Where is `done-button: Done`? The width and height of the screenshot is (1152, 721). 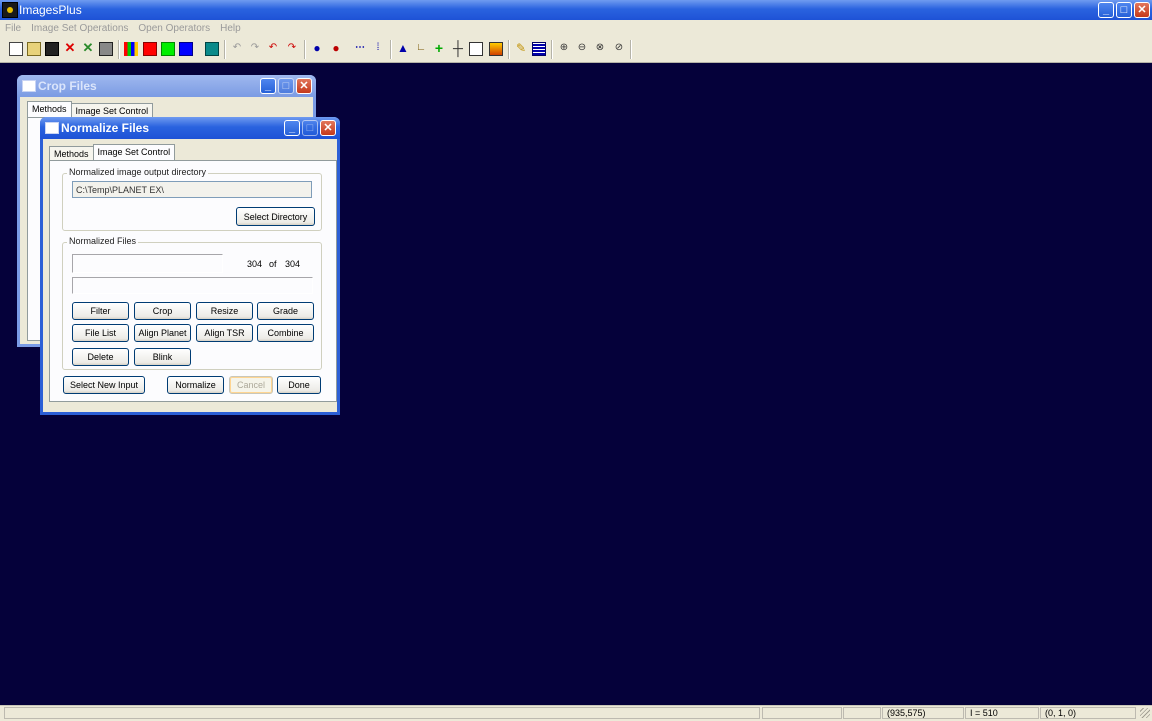
done-button: Done is located at coordinates (299, 385).